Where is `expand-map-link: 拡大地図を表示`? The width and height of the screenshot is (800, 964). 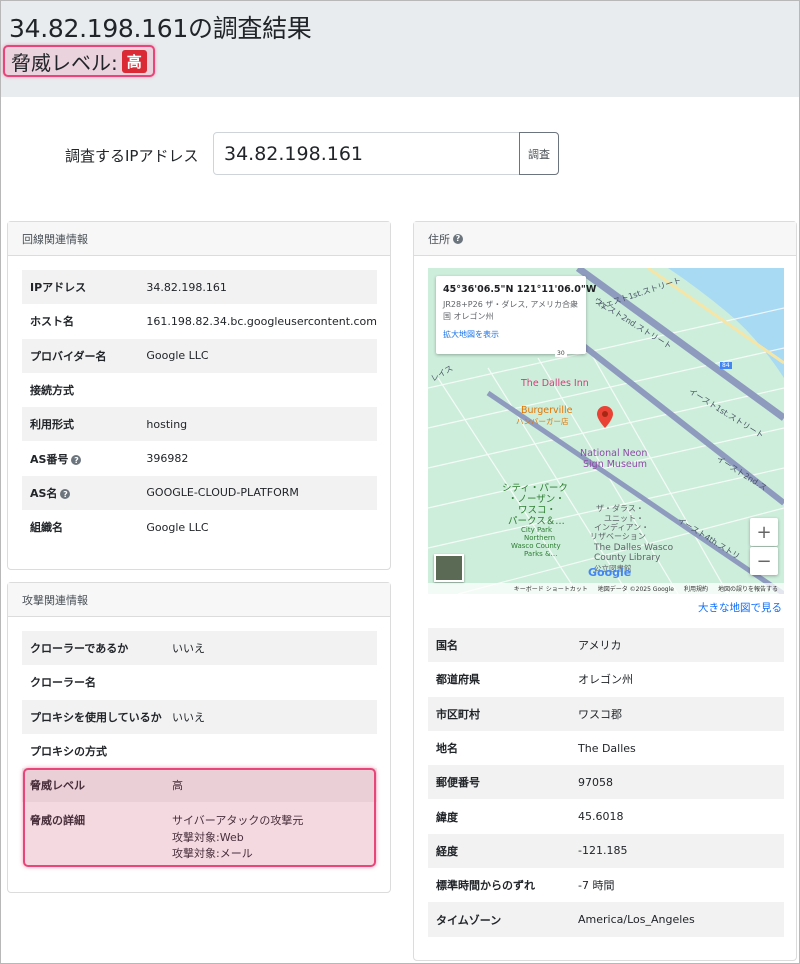 expand-map-link: 拡大地図を表示 is located at coordinates (511, 334).